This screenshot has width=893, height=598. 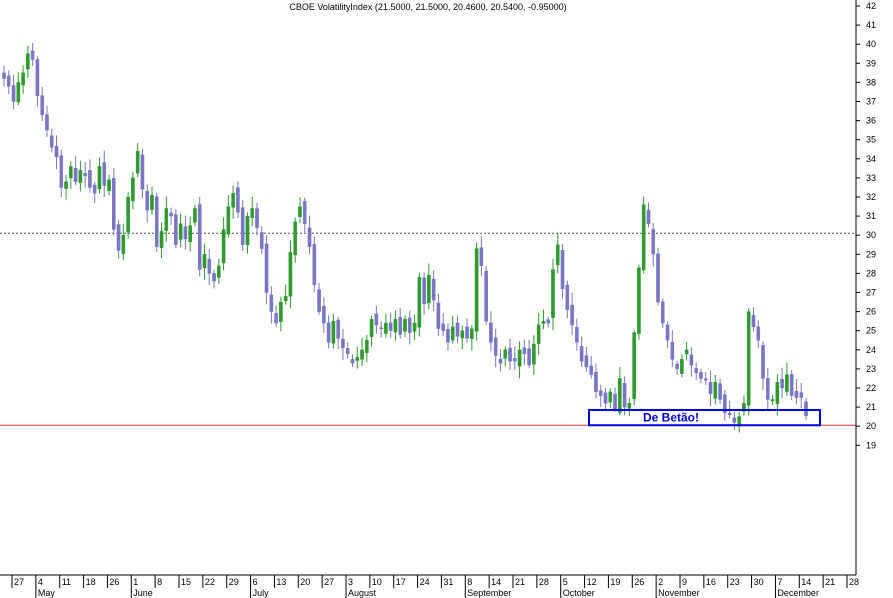 What do you see at coordinates (448, 582) in the screenshot?
I see `x-tick-label: 31` at bounding box center [448, 582].